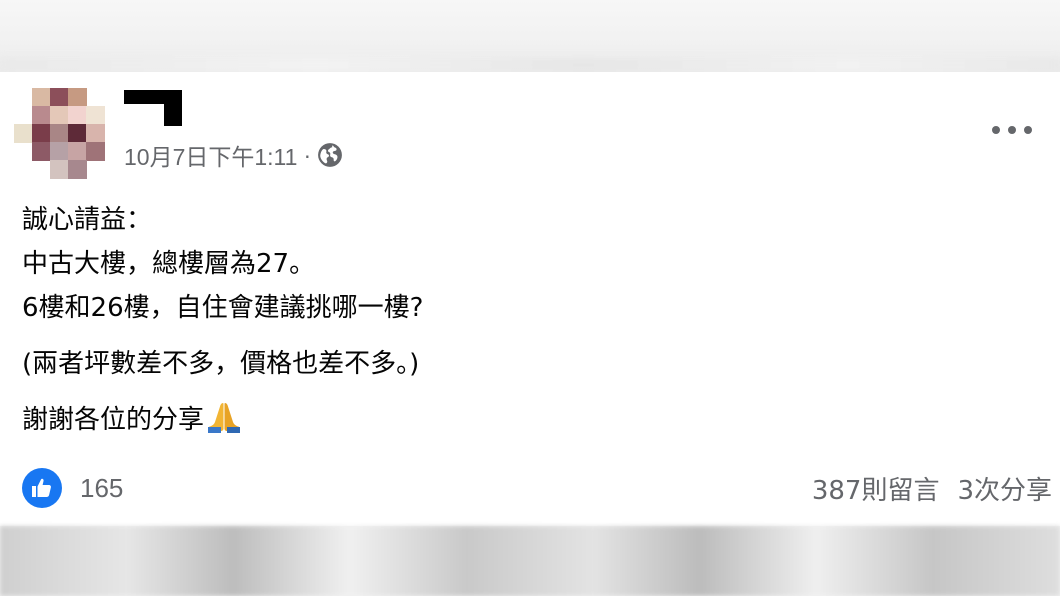 This screenshot has height=596, width=1060. What do you see at coordinates (522, 420) in the screenshot?
I see `post-line: 謝謝各位的分享` at bounding box center [522, 420].